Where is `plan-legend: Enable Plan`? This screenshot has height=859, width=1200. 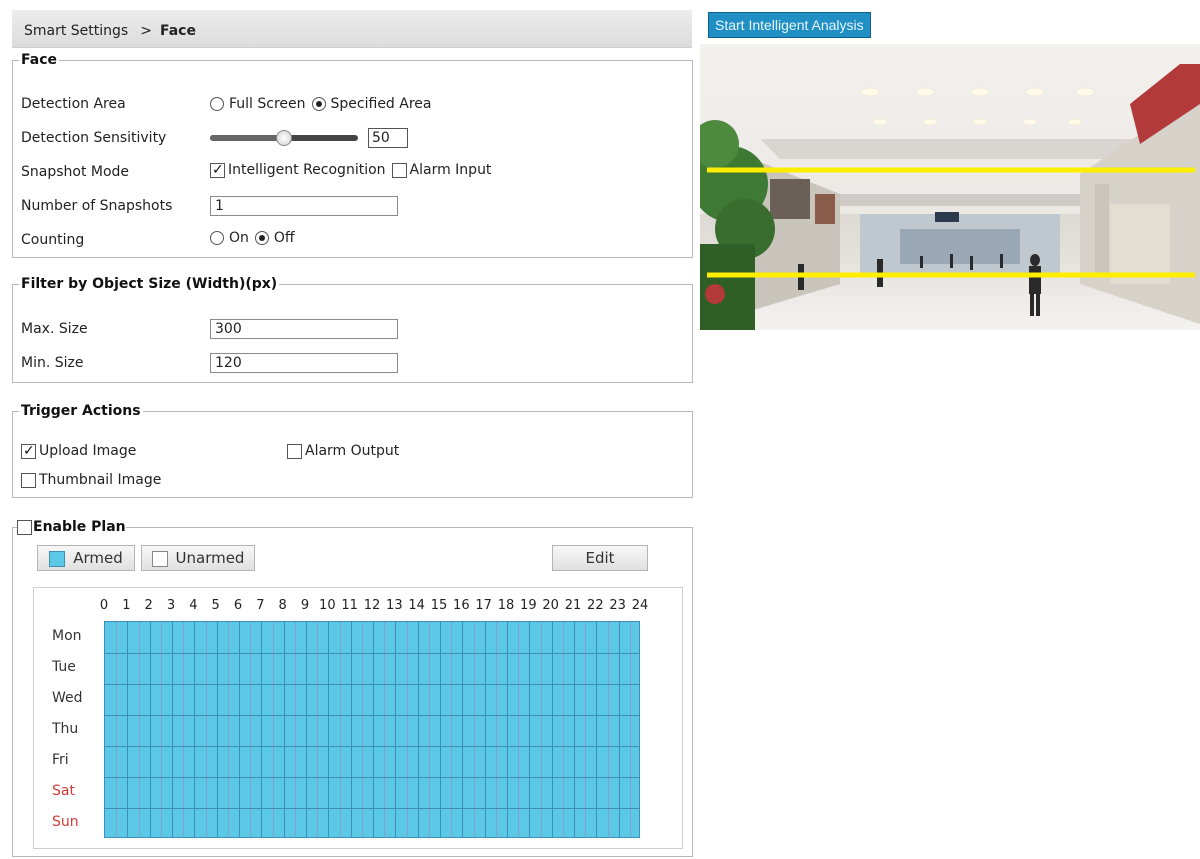
plan-legend: Enable Plan is located at coordinates (71, 527).